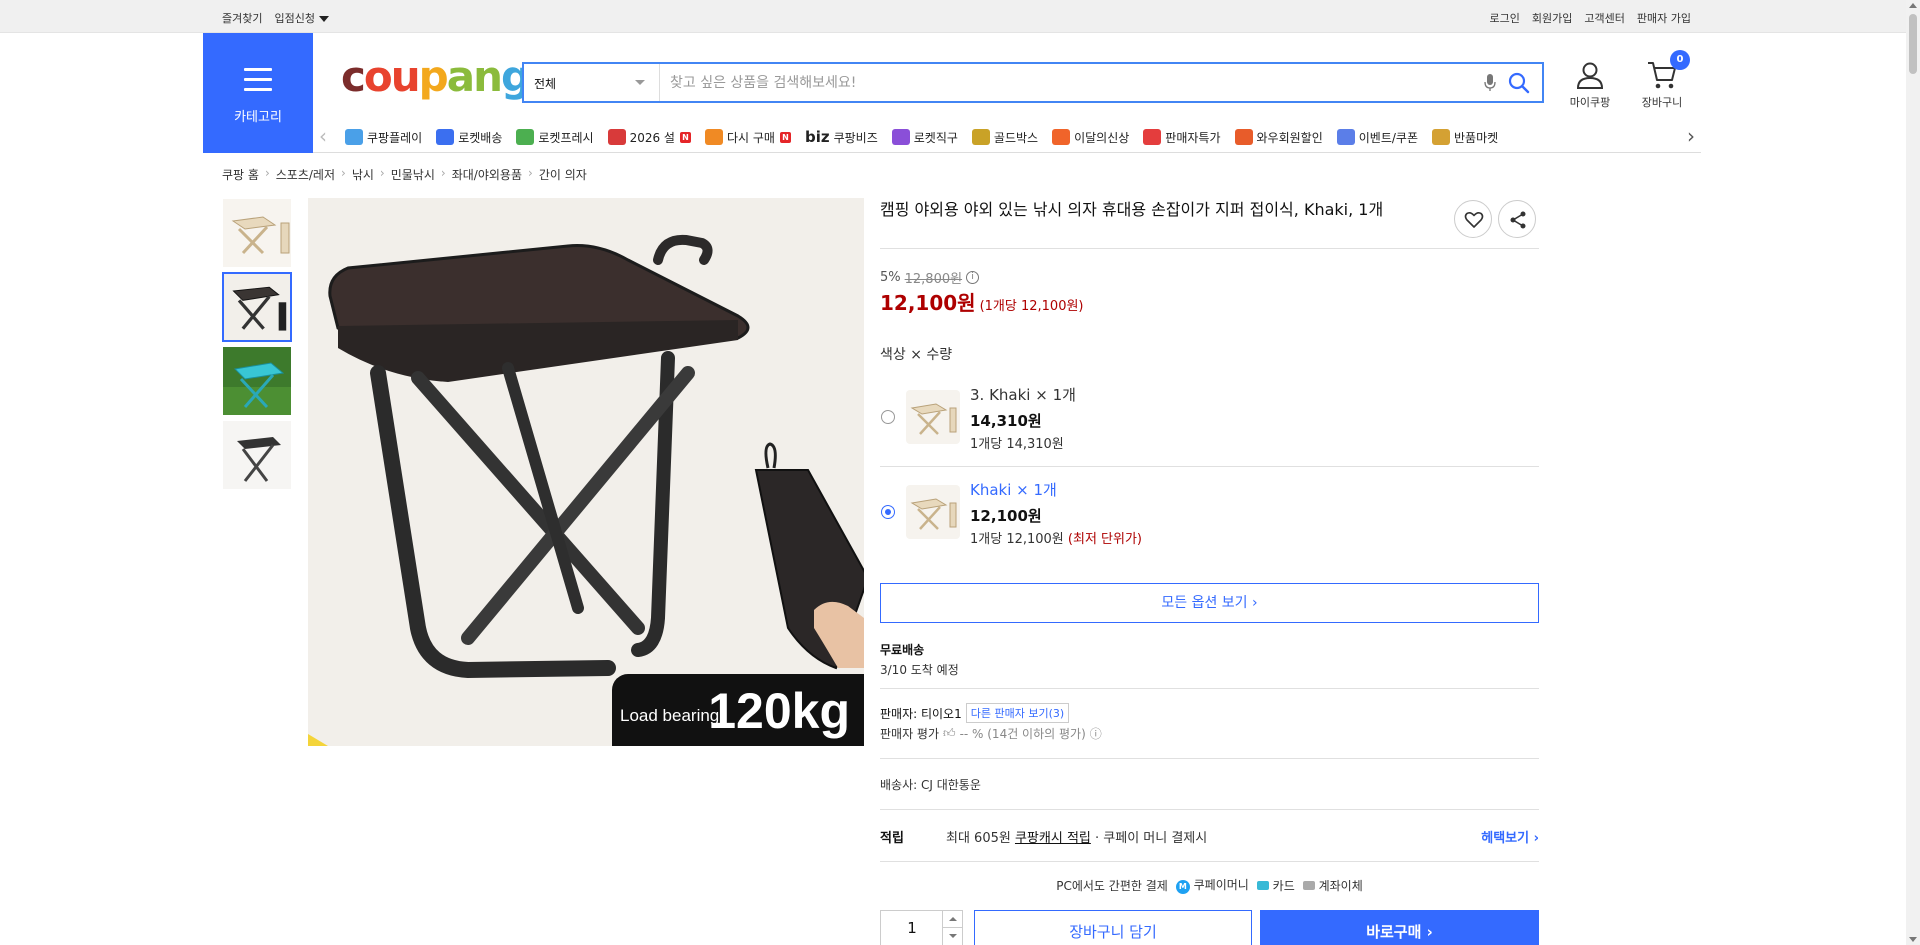  I want to click on subnav-item: 골드박스, so click(1004, 137).